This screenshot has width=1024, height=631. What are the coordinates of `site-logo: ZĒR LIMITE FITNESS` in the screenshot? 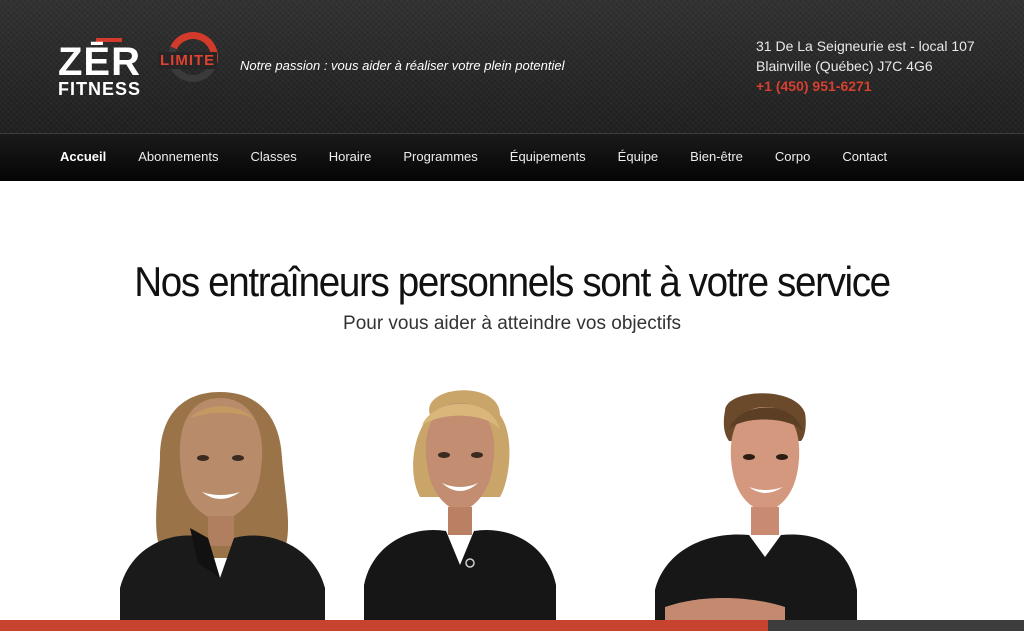 It's located at (143, 62).